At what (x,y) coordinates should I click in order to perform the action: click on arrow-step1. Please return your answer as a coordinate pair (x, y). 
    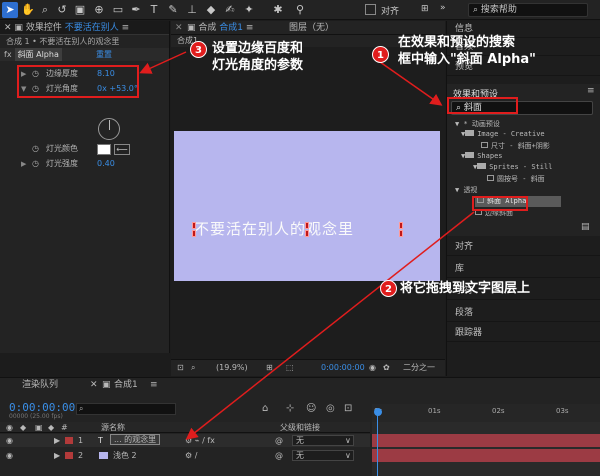
    Looking at the image, I should click on (411, 83).